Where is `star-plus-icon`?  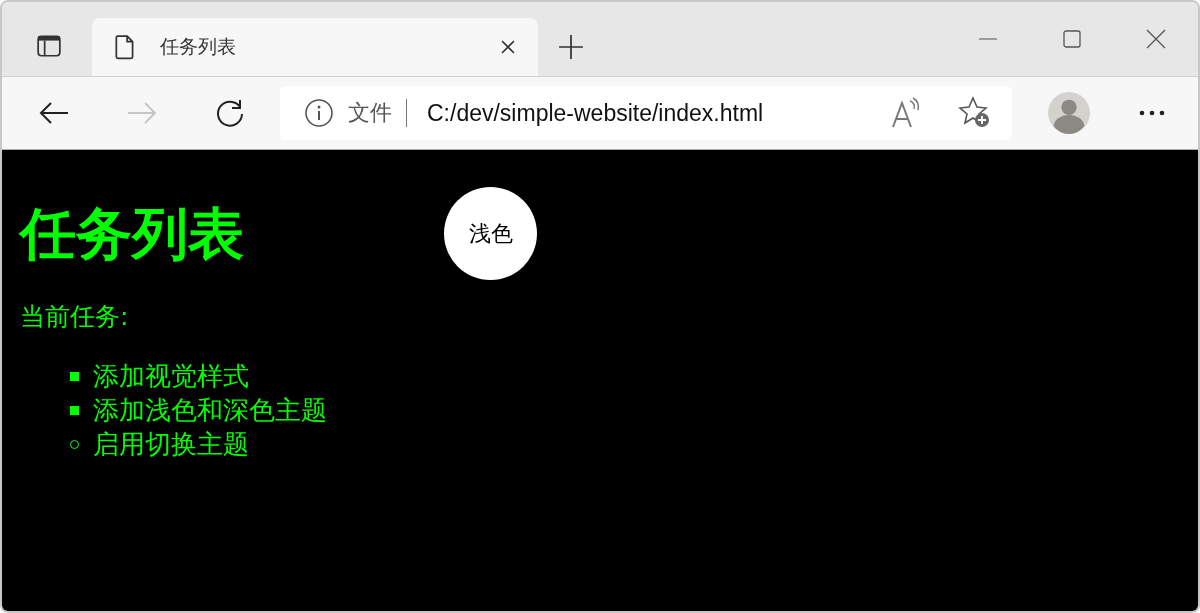
star-plus-icon is located at coordinates (975, 113).